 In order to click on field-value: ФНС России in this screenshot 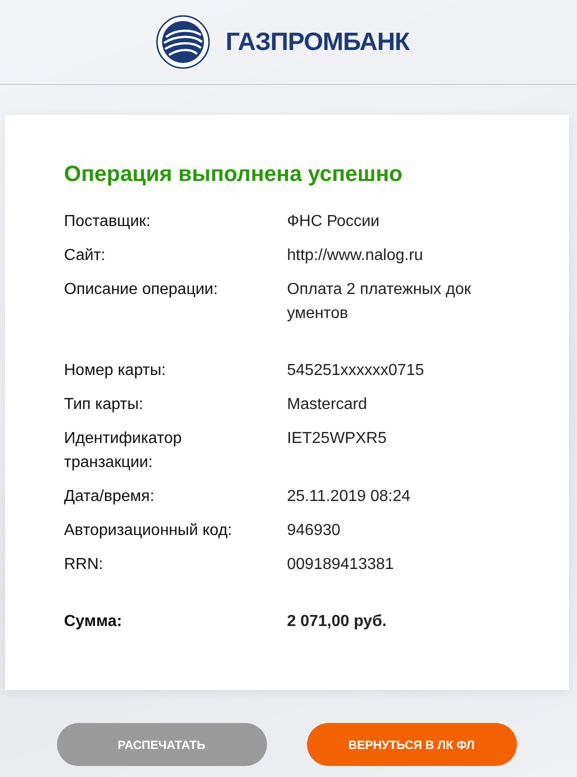, I will do `click(333, 222)`.